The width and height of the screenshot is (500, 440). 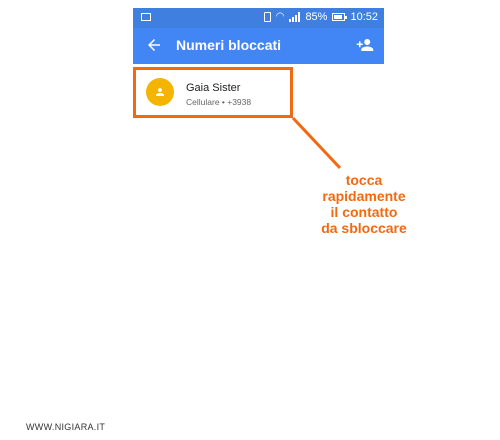 What do you see at coordinates (280, 16) in the screenshot?
I see `wifi-icon: ◠` at bounding box center [280, 16].